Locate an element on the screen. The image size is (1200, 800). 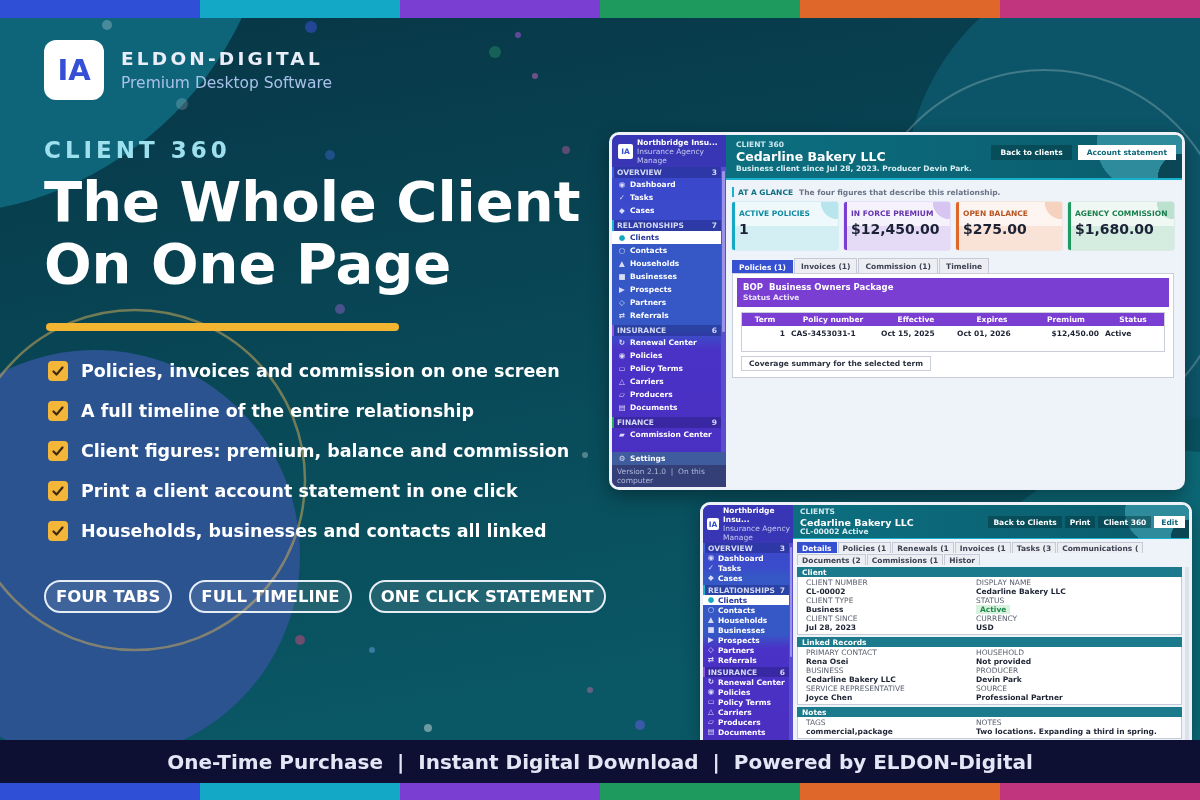
brand-tagline: Premium Desktop Software is located at coordinates (227, 82).